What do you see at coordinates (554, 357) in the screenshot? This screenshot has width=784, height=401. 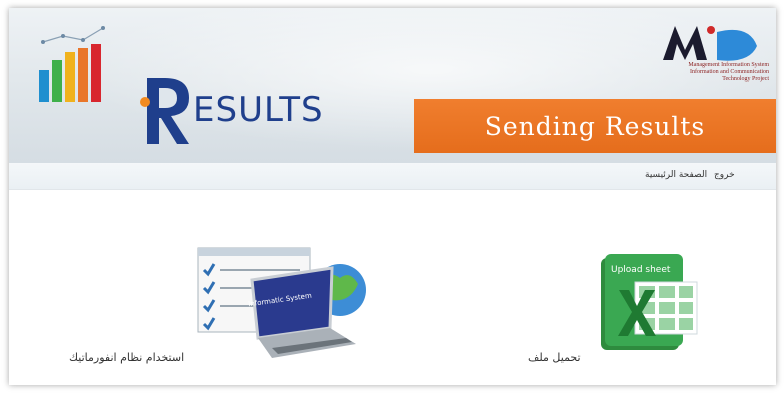 I see `upload-file-link: تحميل ملف` at bounding box center [554, 357].